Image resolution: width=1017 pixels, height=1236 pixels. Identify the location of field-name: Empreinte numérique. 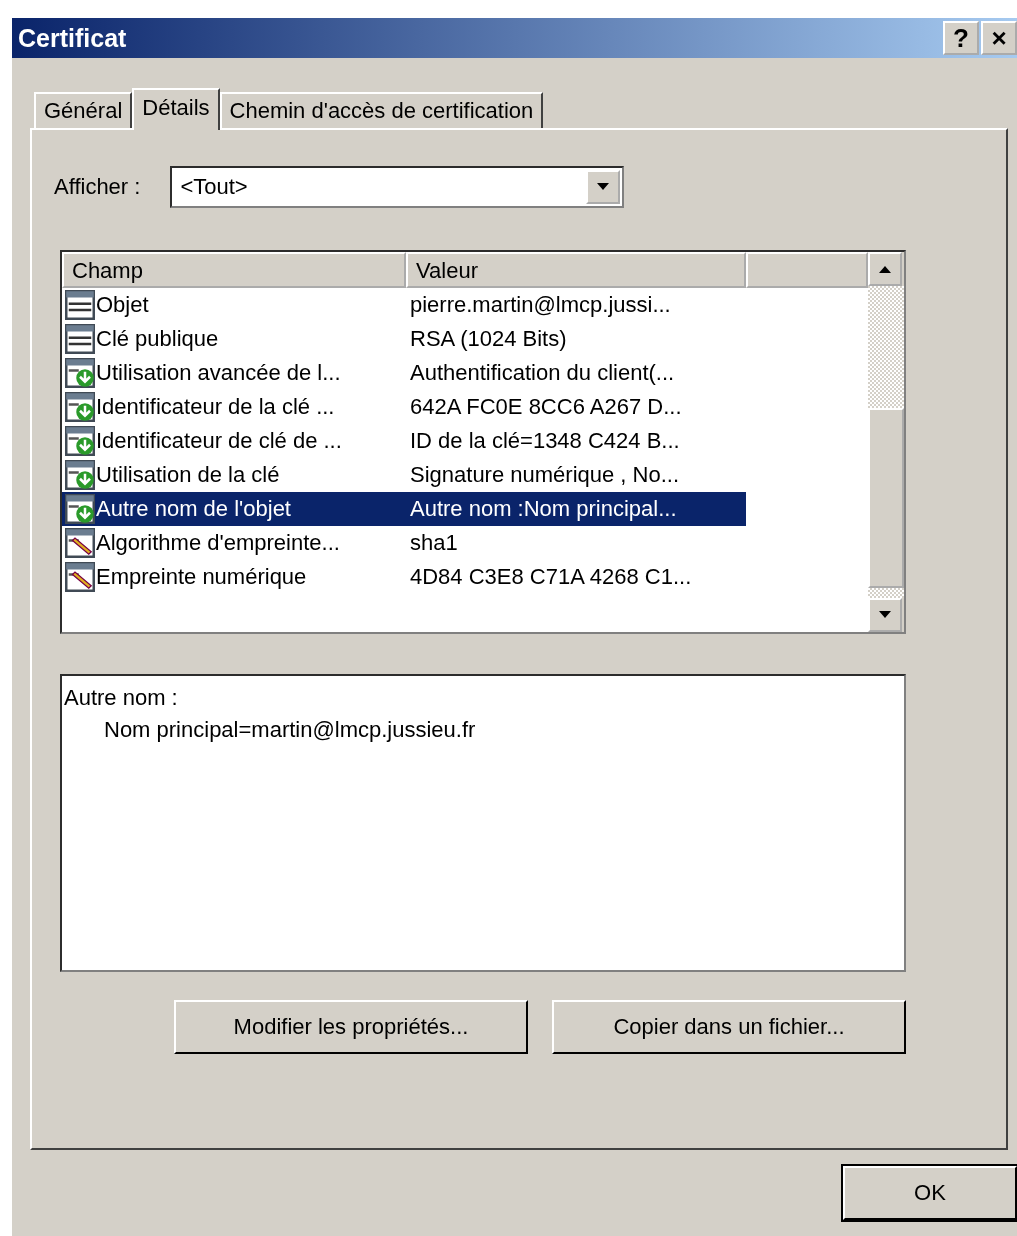
(202, 577).